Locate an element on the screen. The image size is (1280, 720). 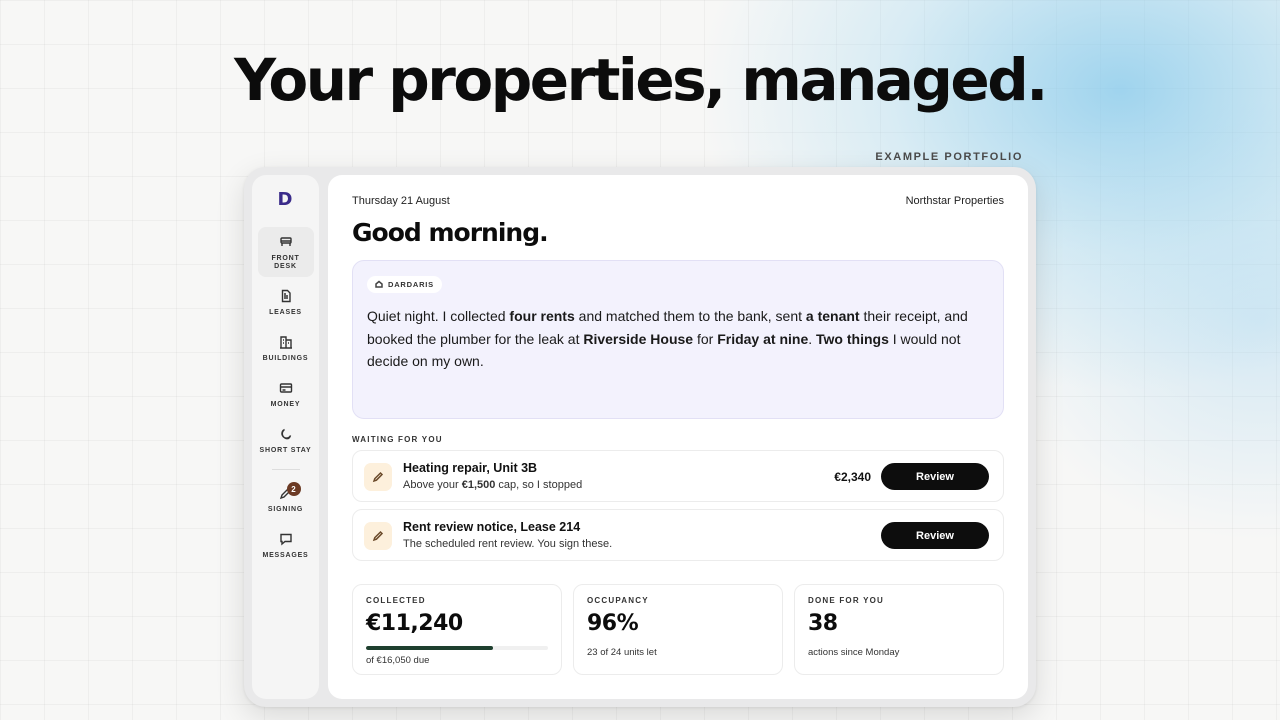
summary-highlight: Friday at nine is located at coordinates (763, 338).